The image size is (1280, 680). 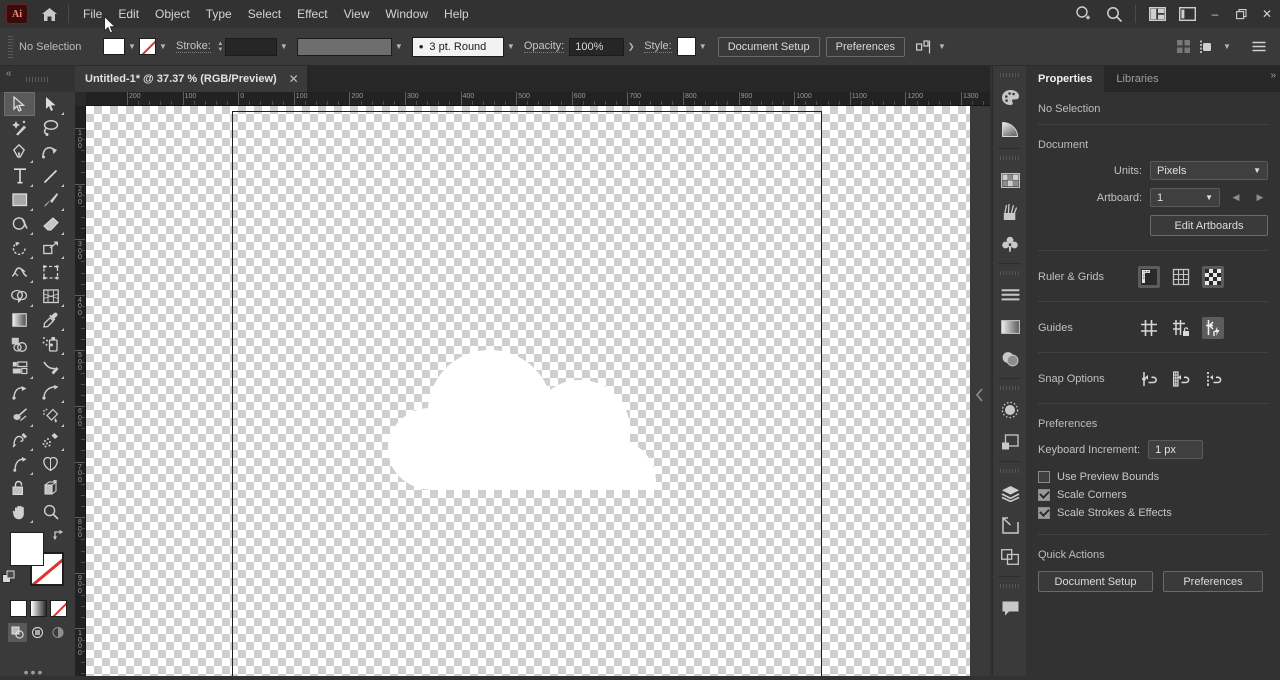 What do you see at coordinates (1044, 477) in the screenshot?
I see `use-preview-bounds-checkbox` at bounding box center [1044, 477].